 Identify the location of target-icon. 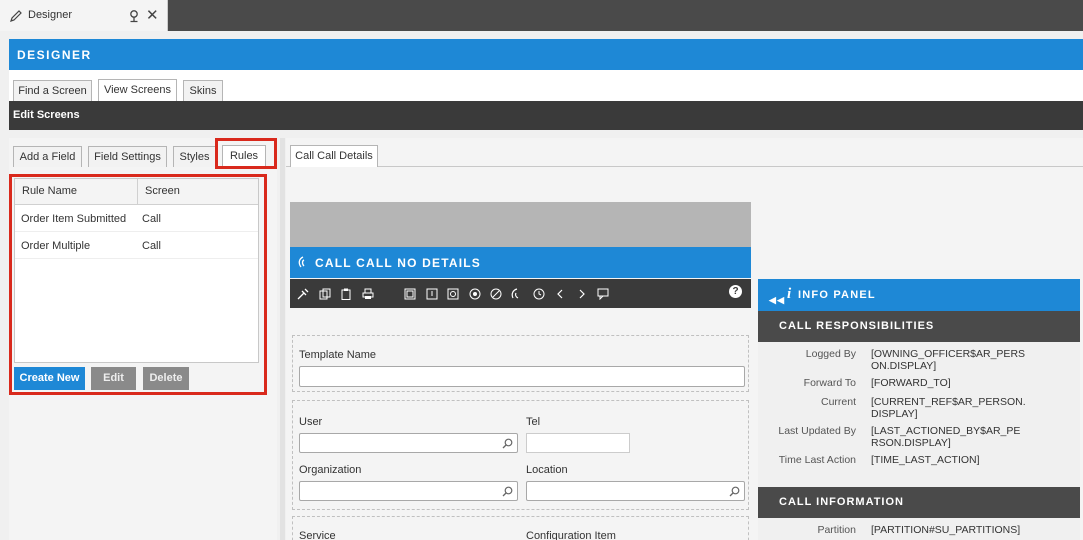
(475, 294).